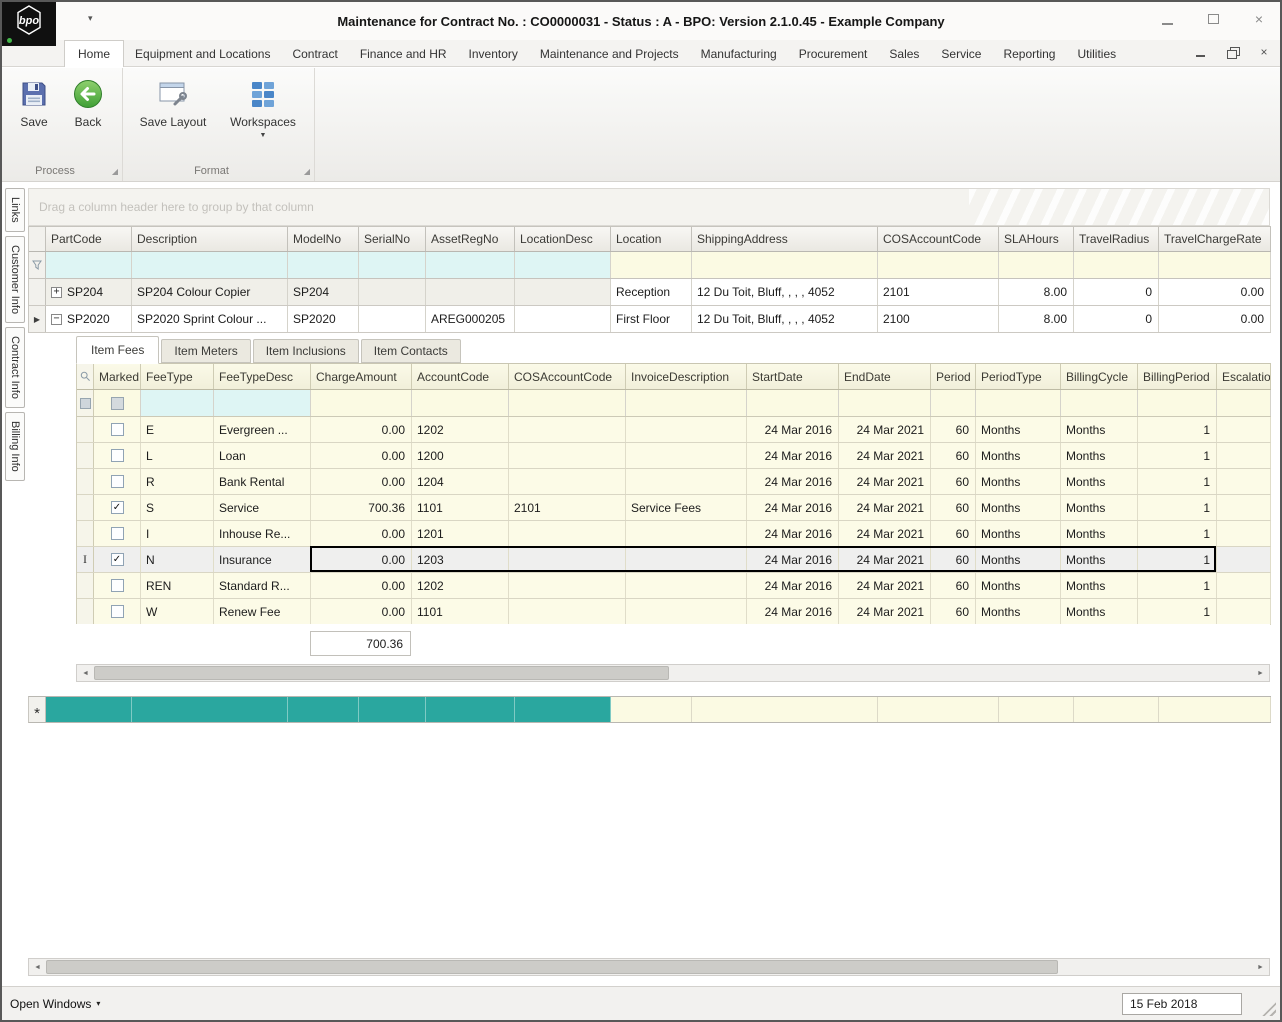 The width and height of the screenshot is (1282, 1022). I want to click on cell-travelchargerate: 0.00, so click(1215, 319).